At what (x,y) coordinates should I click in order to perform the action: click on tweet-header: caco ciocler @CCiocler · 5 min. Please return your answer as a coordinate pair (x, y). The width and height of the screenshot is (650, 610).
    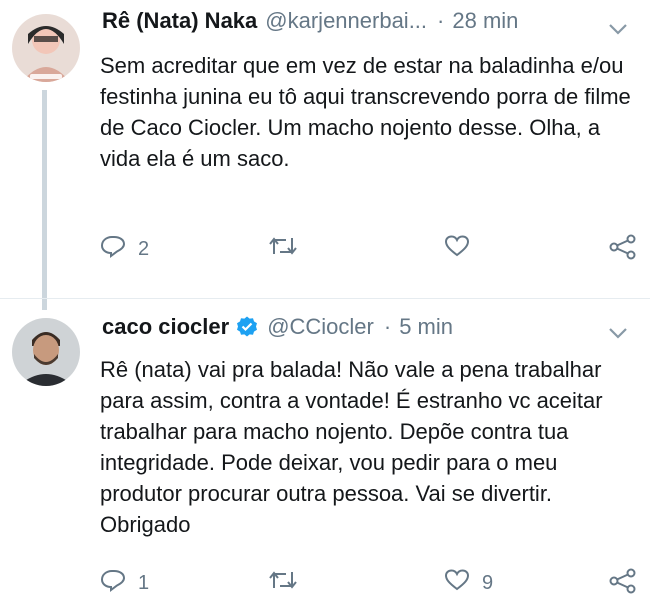
    Looking at the image, I should click on (277, 327).